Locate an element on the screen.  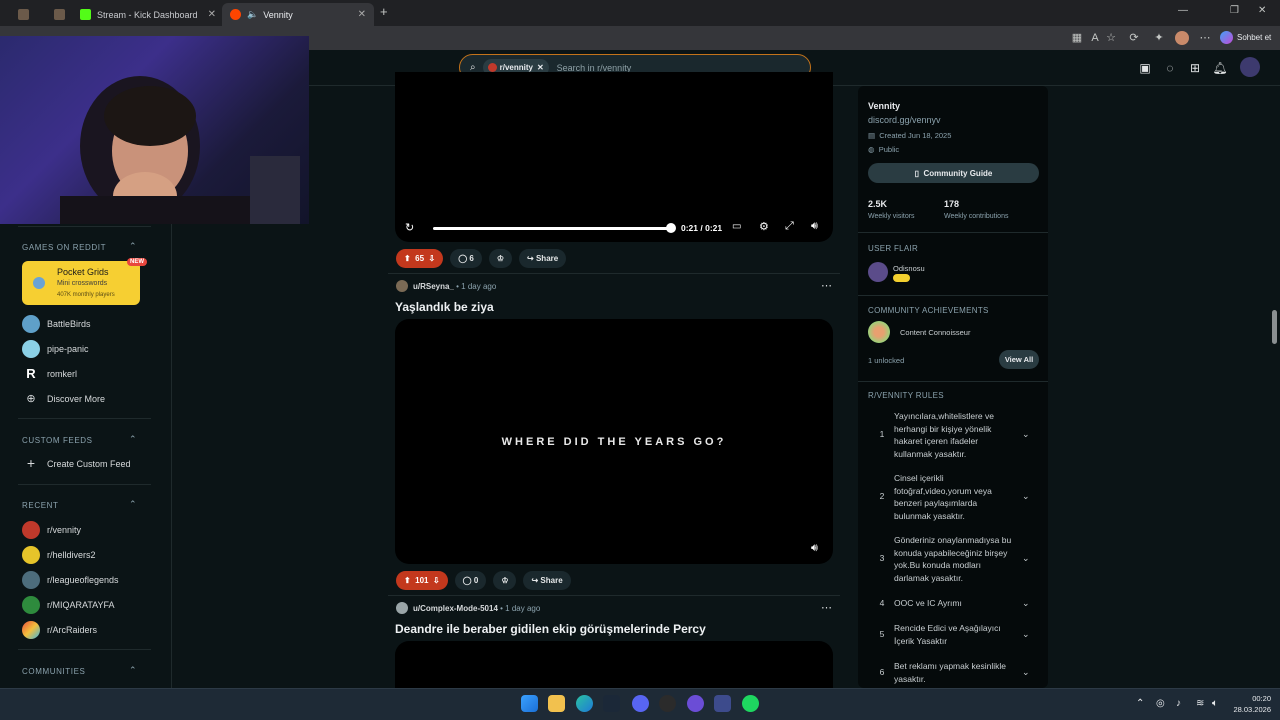
network-icon: ◎ is located at coordinates (1160, 703).